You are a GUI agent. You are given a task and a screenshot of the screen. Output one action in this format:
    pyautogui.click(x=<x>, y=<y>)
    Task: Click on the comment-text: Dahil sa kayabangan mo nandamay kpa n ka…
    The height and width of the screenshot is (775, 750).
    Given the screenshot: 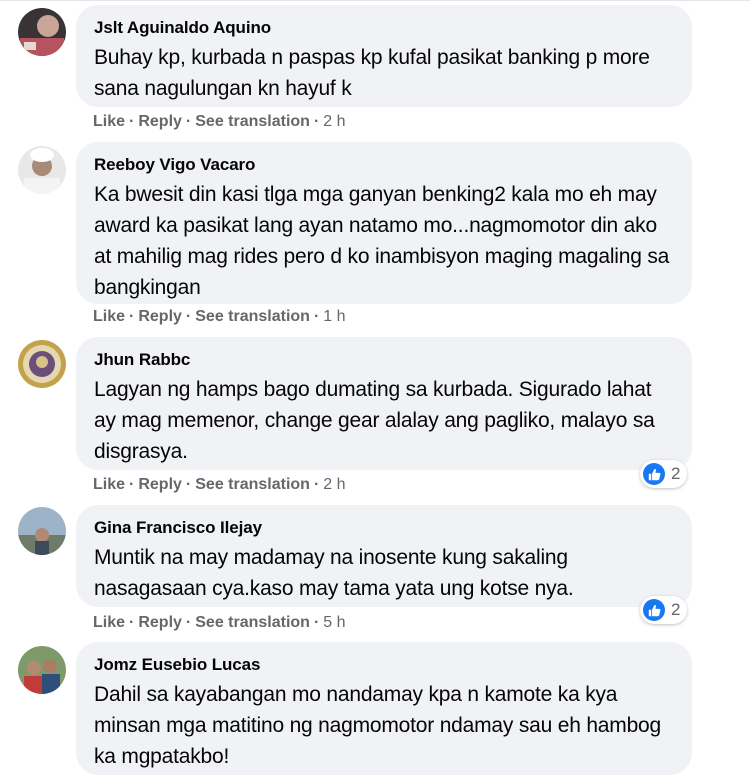 What is the action you would take?
    pyautogui.click(x=378, y=725)
    